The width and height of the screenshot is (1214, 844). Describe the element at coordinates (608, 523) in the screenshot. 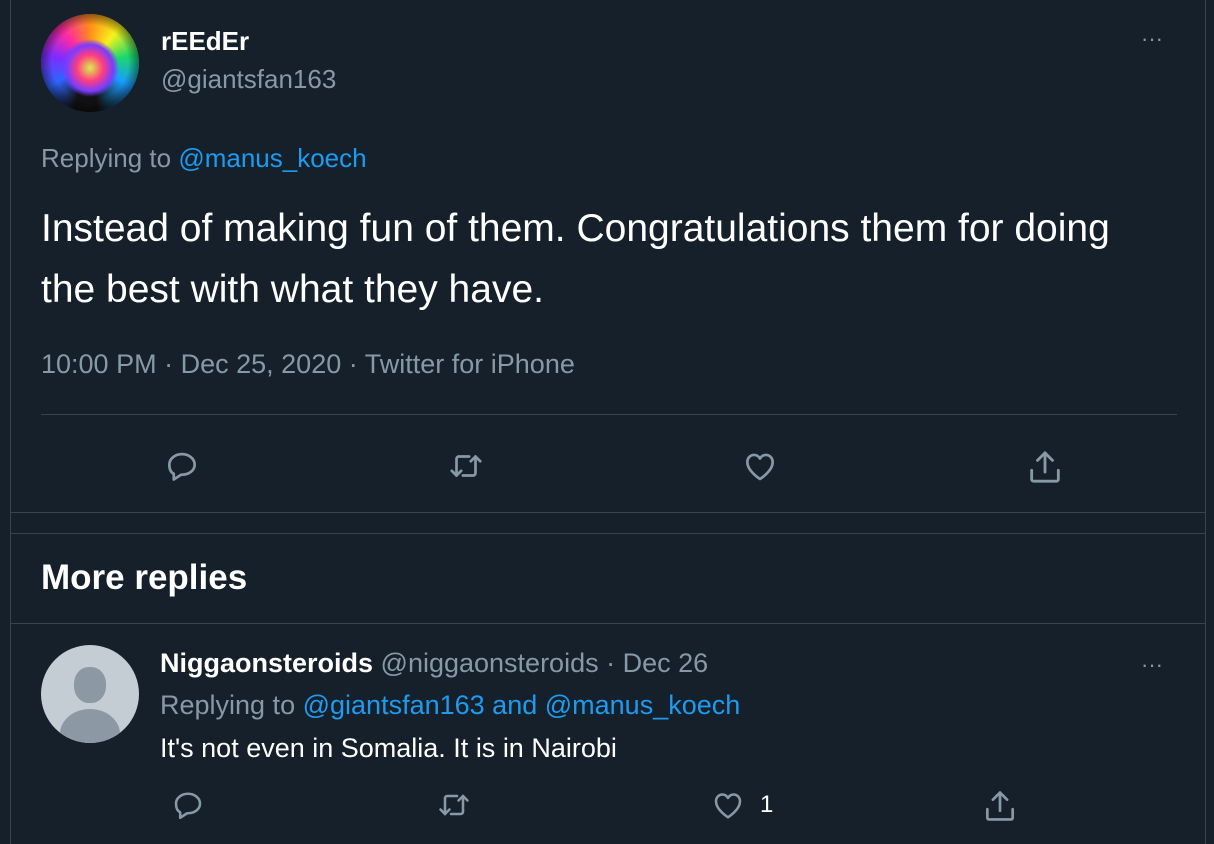

I see `section-gap` at that location.